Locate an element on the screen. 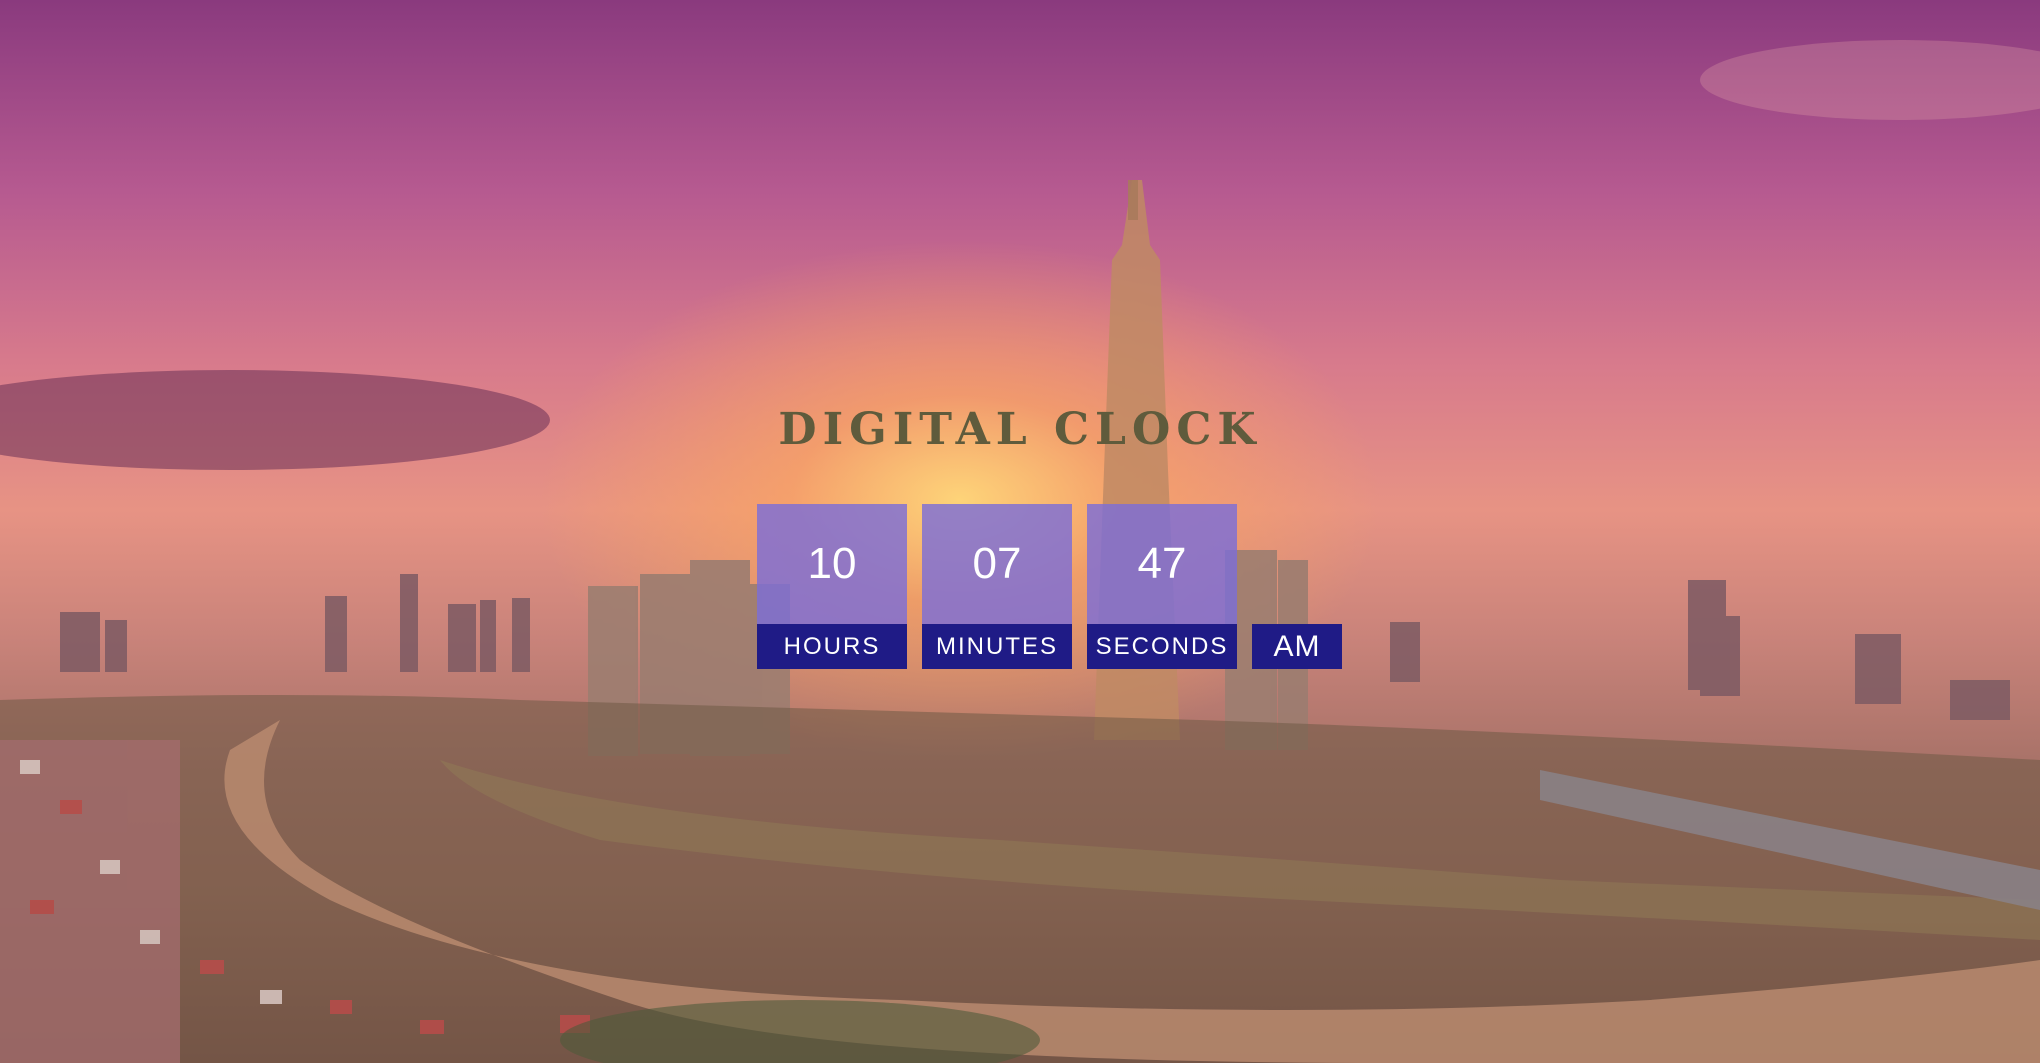 The width and height of the screenshot is (2040, 1063). minutes-value: 07 is located at coordinates (997, 564).